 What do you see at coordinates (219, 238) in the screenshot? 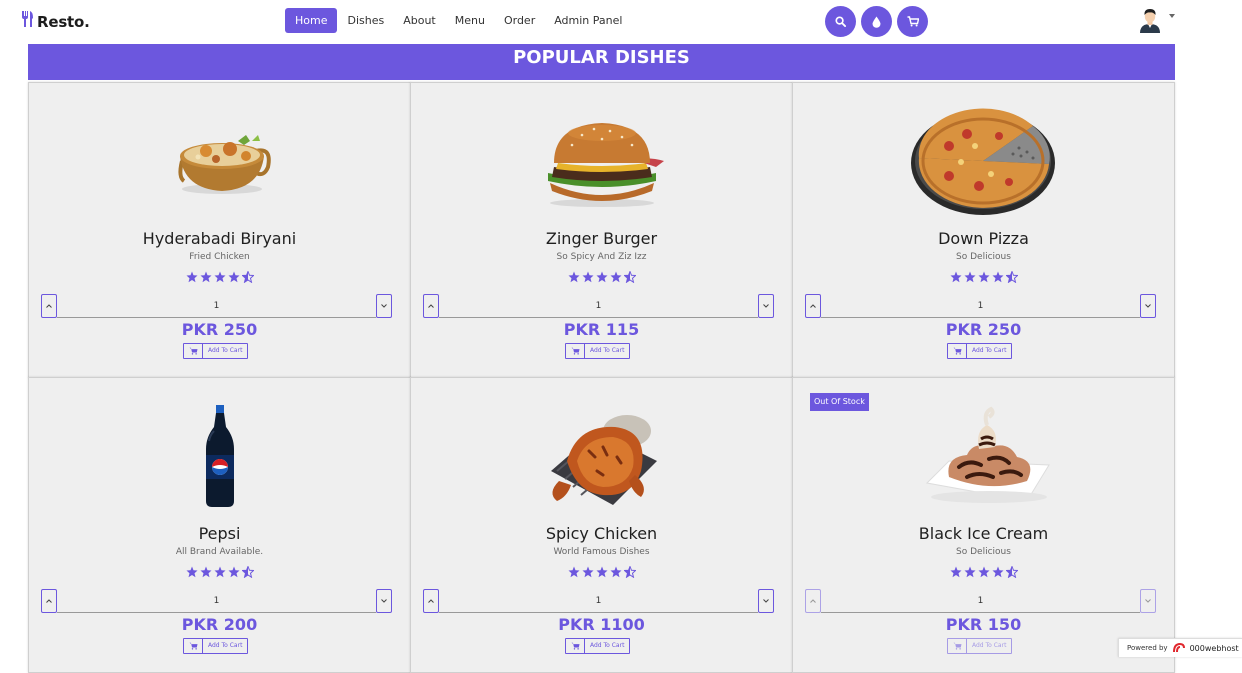
I see `dish-name: Hyderabadi Biryani` at bounding box center [219, 238].